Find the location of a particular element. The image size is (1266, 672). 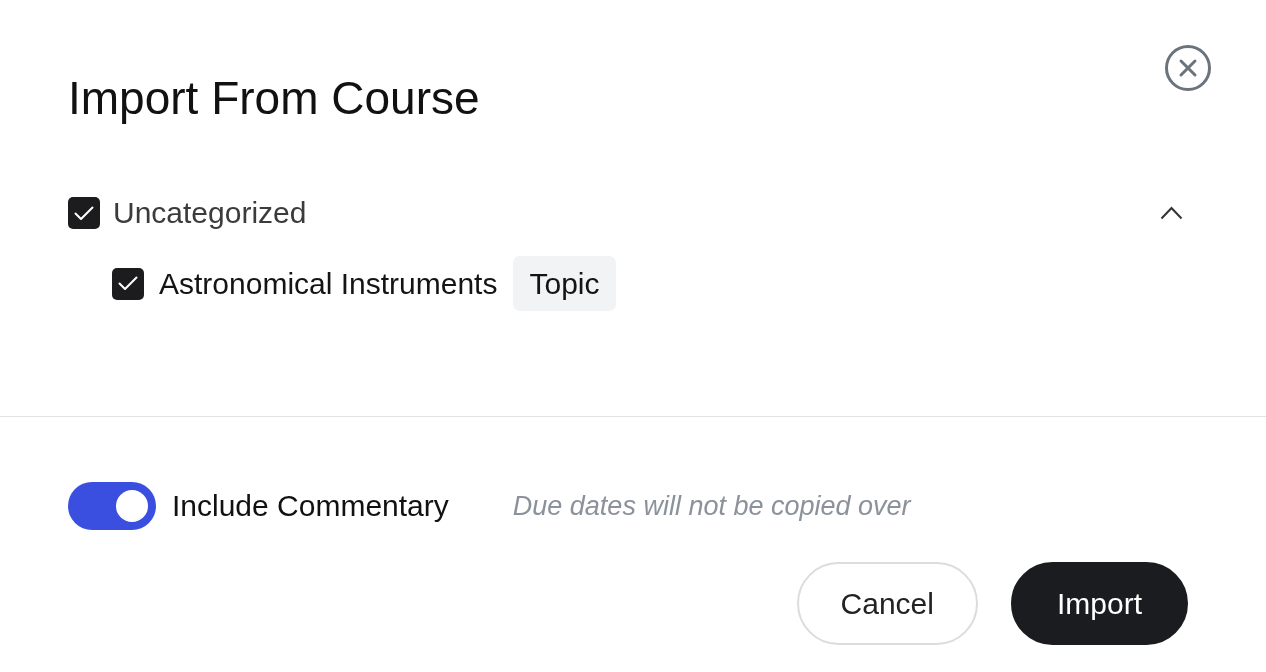

close-icon is located at coordinates (1188, 68).